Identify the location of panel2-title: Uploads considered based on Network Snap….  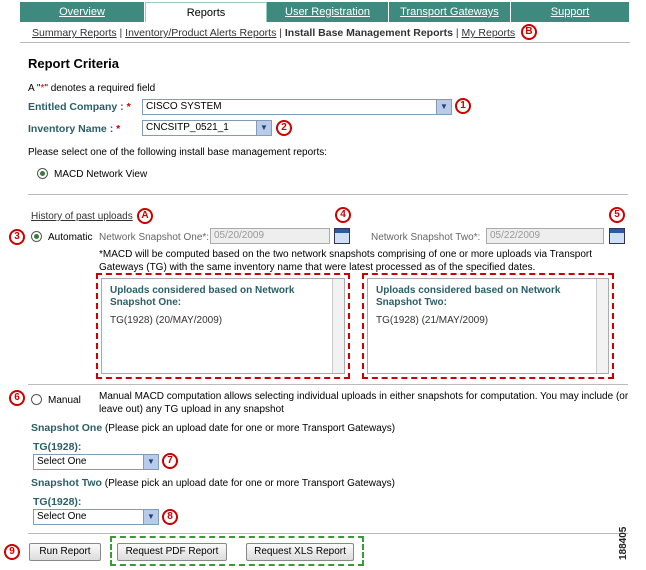
(468, 296).